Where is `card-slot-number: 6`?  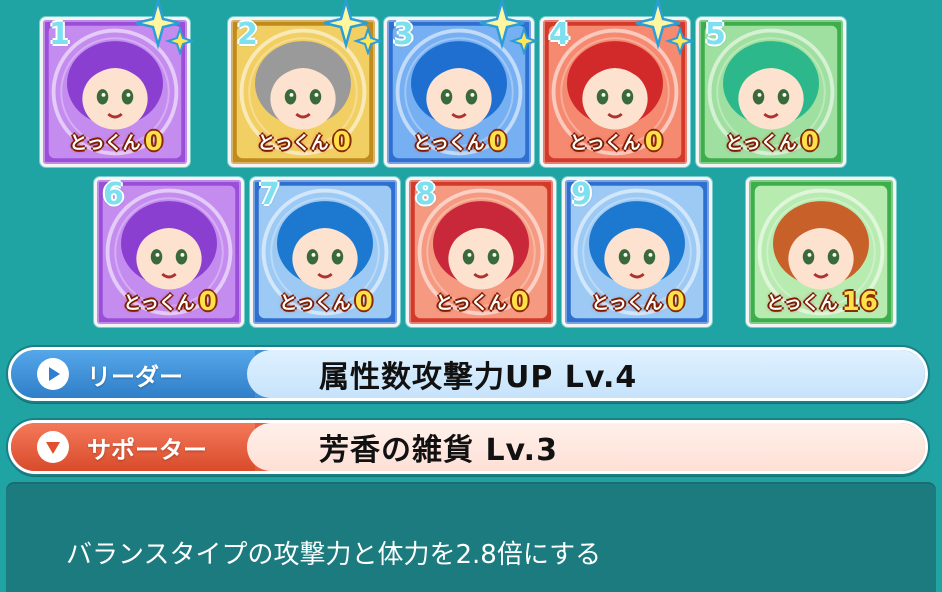
card-slot-number: 6 is located at coordinates (113, 194).